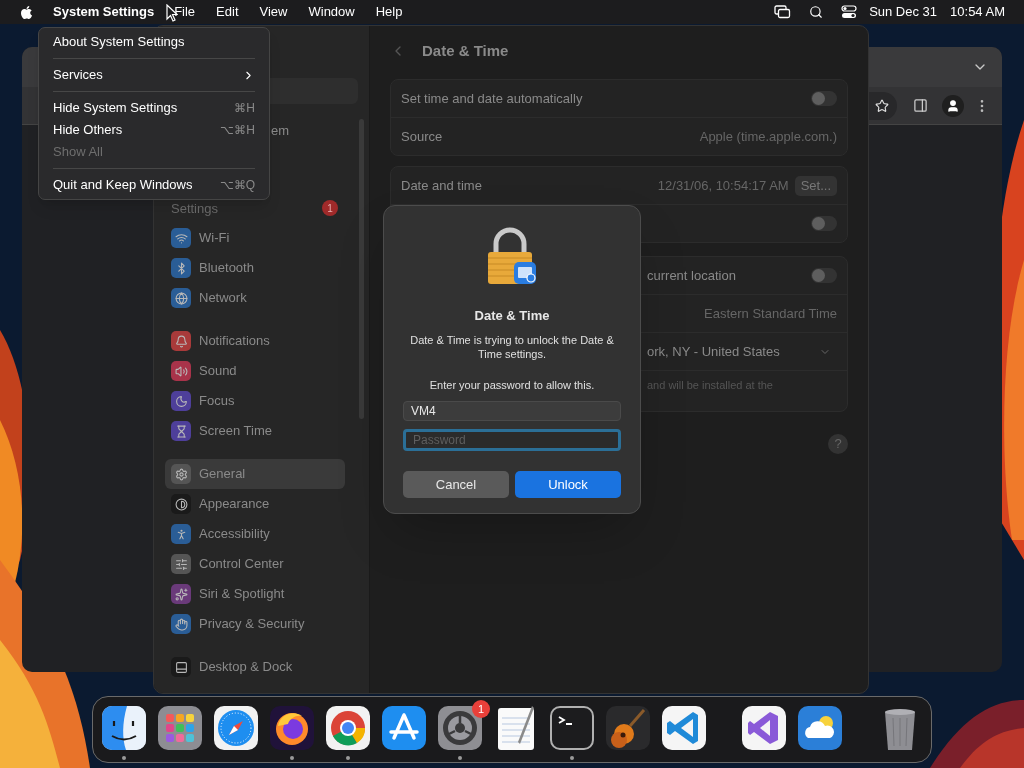 The height and width of the screenshot is (768, 1024). What do you see at coordinates (154, 130) in the screenshot?
I see `menu-item: Hide Others ⌥⌘H` at bounding box center [154, 130].